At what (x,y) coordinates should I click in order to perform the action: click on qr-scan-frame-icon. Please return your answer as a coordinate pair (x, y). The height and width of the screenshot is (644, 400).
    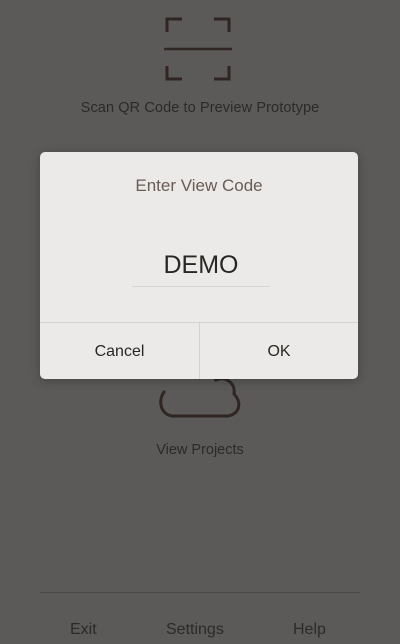
    Looking at the image, I should click on (198, 49).